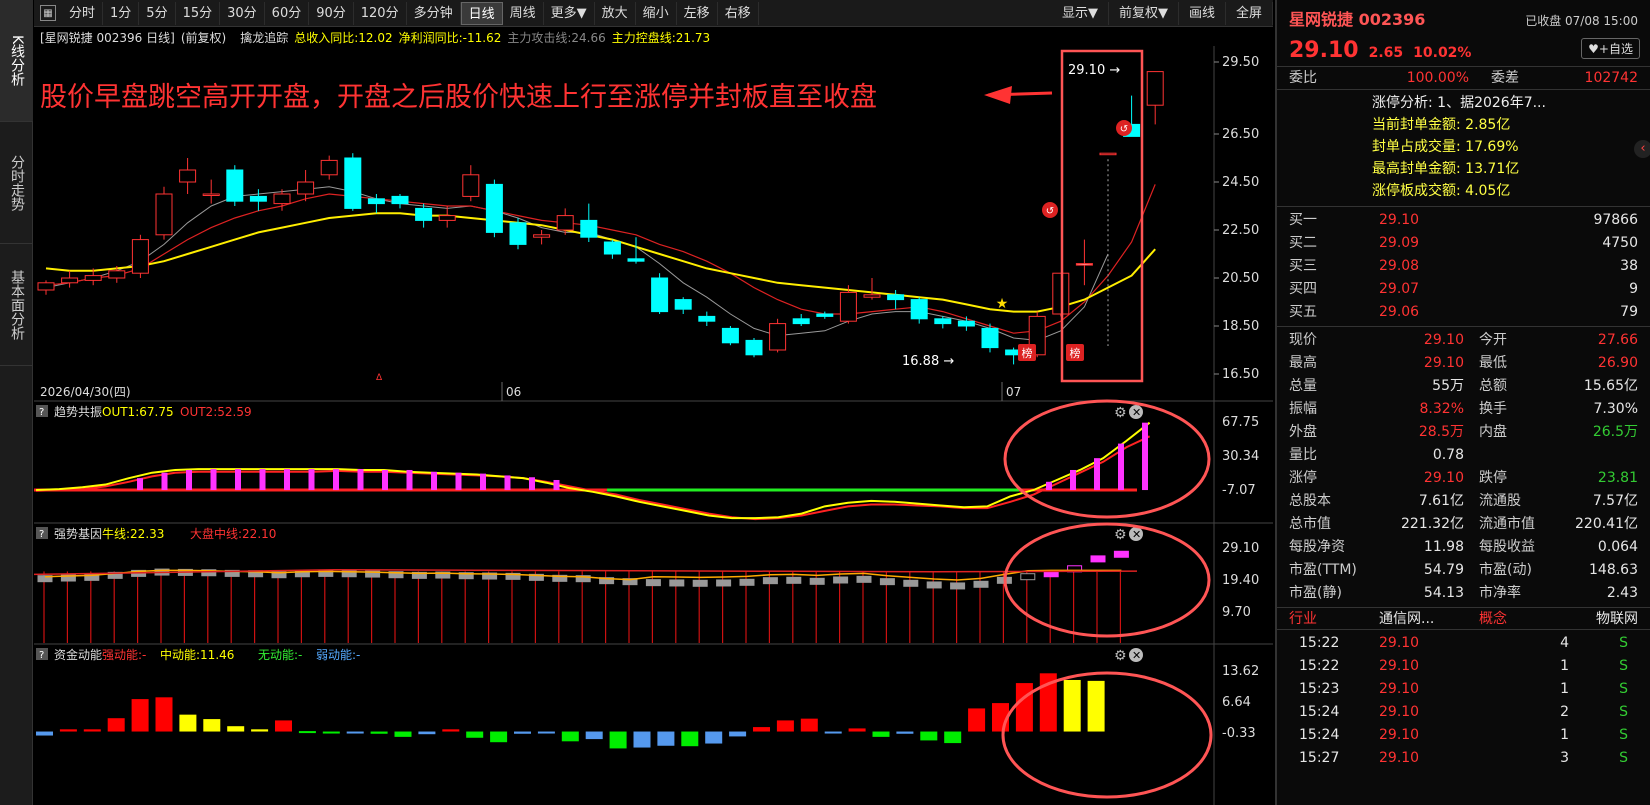 The image size is (1650, 805). I want to click on bid-row-1: 买一 29.10 97866, so click(1463, 220).